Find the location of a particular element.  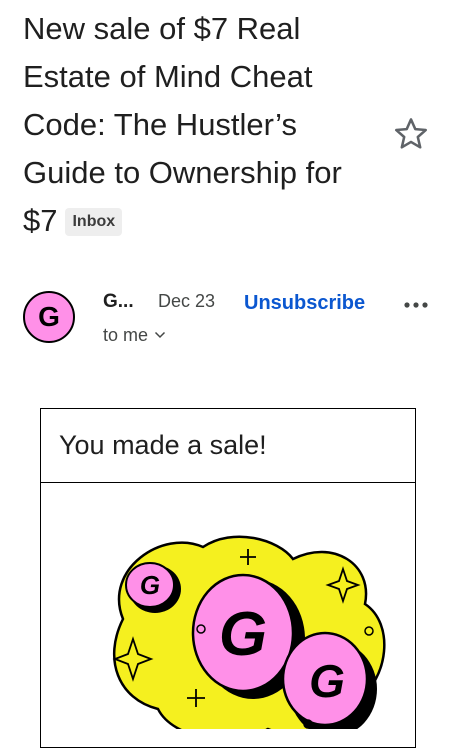

star-outline-icon is located at coordinates (411, 133).